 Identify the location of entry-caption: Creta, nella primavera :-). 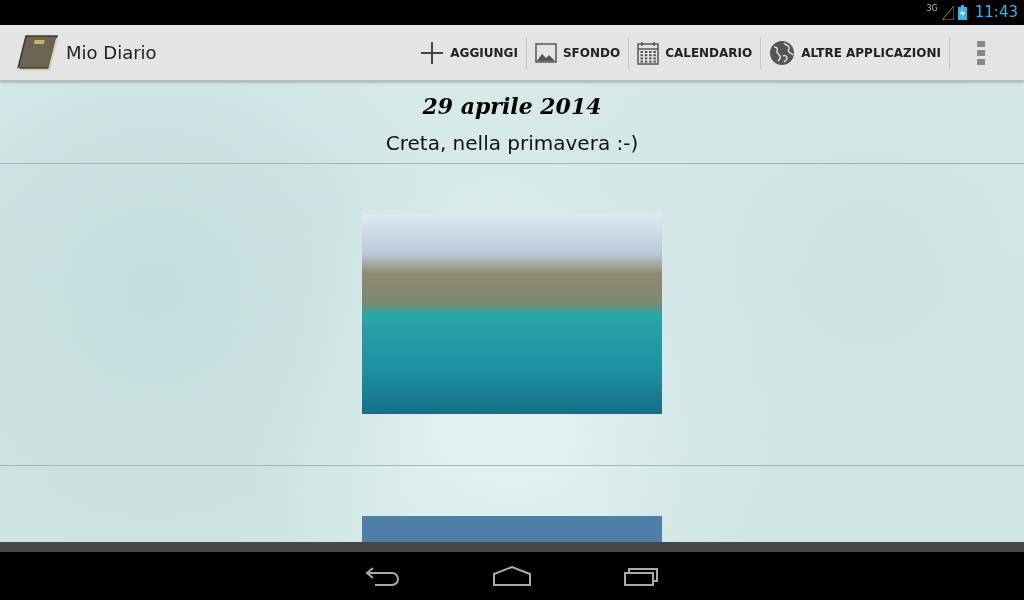
(512, 143).